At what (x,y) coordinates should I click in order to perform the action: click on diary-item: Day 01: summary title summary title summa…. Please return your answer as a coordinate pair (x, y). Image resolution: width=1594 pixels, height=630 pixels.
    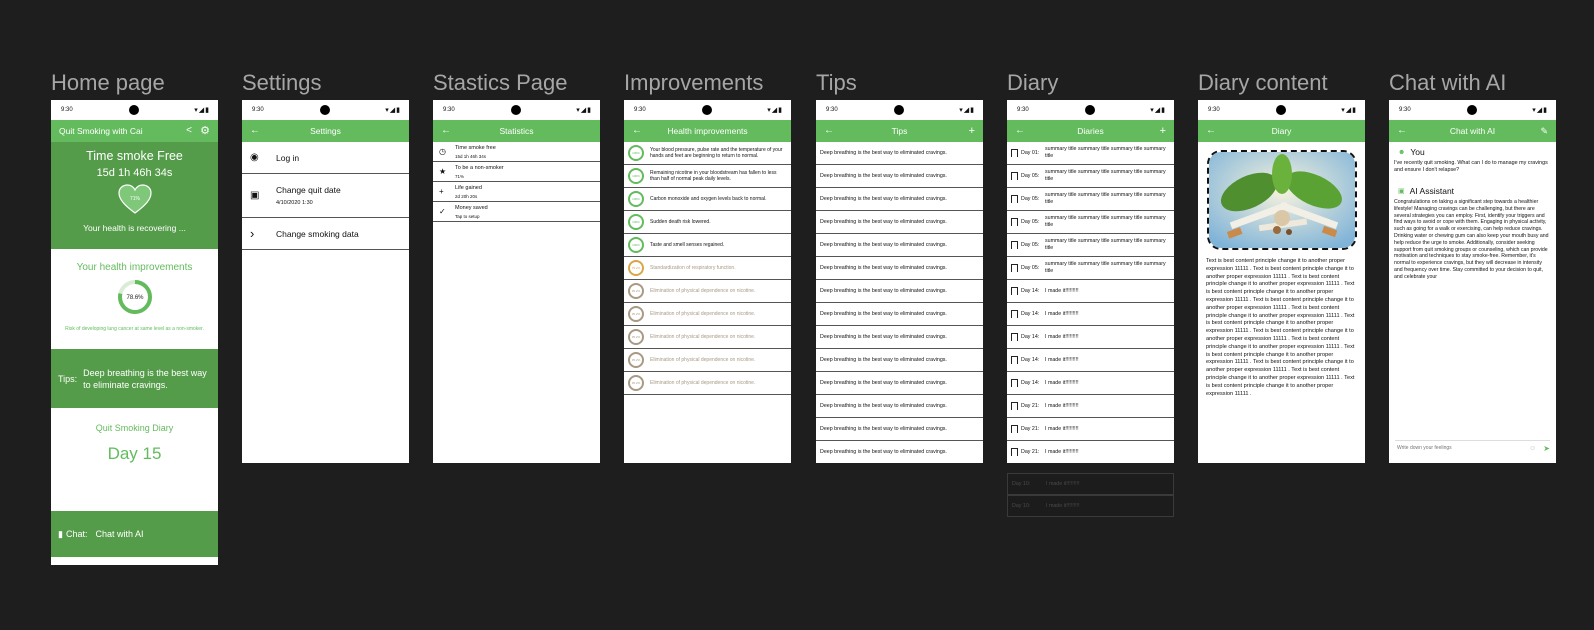
    Looking at the image, I should click on (1090, 153).